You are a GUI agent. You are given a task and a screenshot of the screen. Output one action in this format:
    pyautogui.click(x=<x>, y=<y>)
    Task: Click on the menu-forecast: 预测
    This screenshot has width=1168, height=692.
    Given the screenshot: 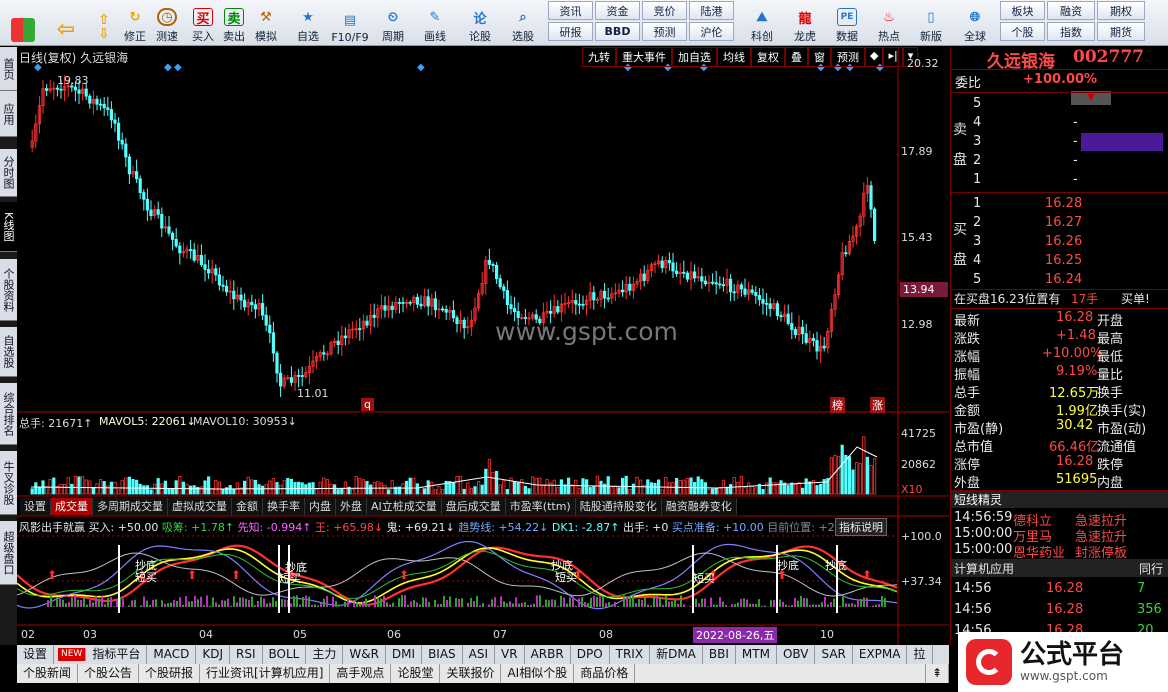 What is the action you would take?
    pyautogui.click(x=848, y=57)
    